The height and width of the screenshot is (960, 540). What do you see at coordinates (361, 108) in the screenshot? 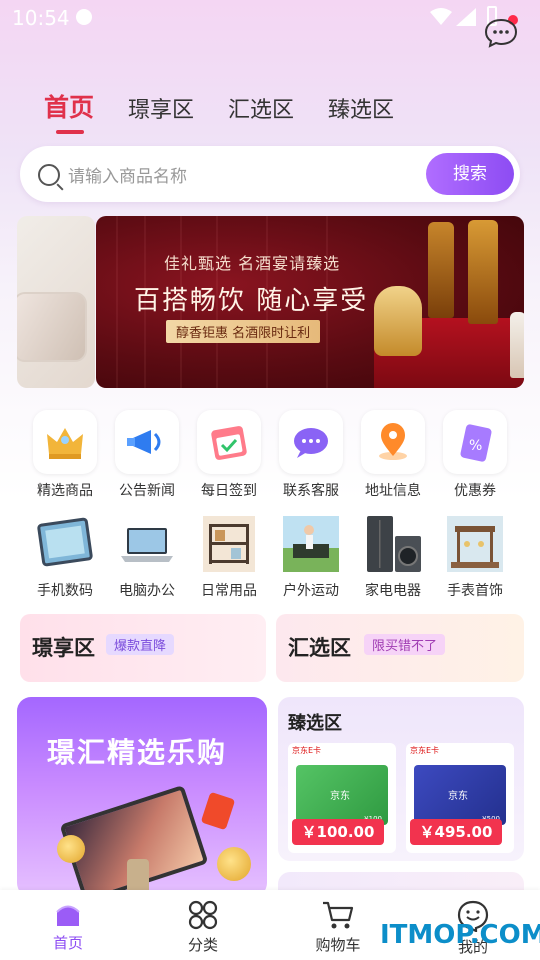
I see `tab-zhen-zone: 臻选区` at bounding box center [361, 108].